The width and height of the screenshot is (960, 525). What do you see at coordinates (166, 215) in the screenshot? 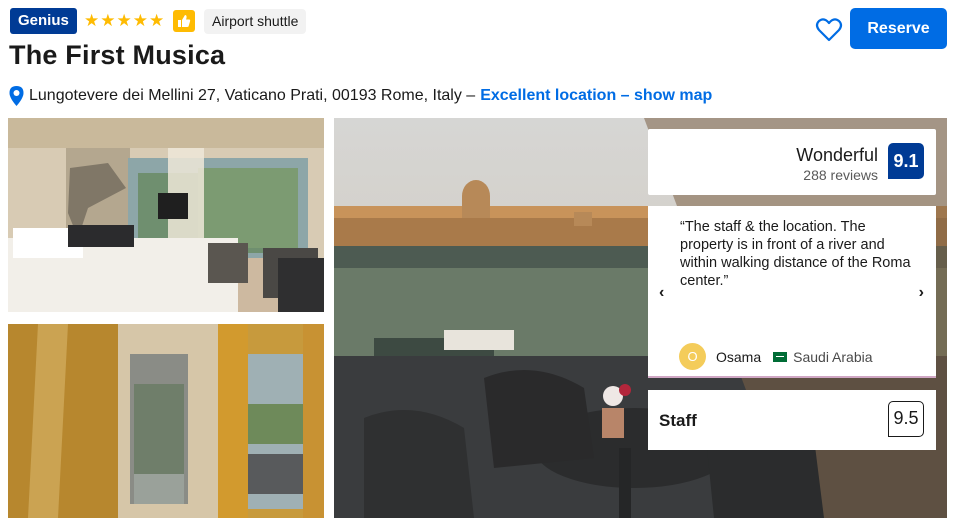
I see `photo-bedroom` at bounding box center [166, 215].